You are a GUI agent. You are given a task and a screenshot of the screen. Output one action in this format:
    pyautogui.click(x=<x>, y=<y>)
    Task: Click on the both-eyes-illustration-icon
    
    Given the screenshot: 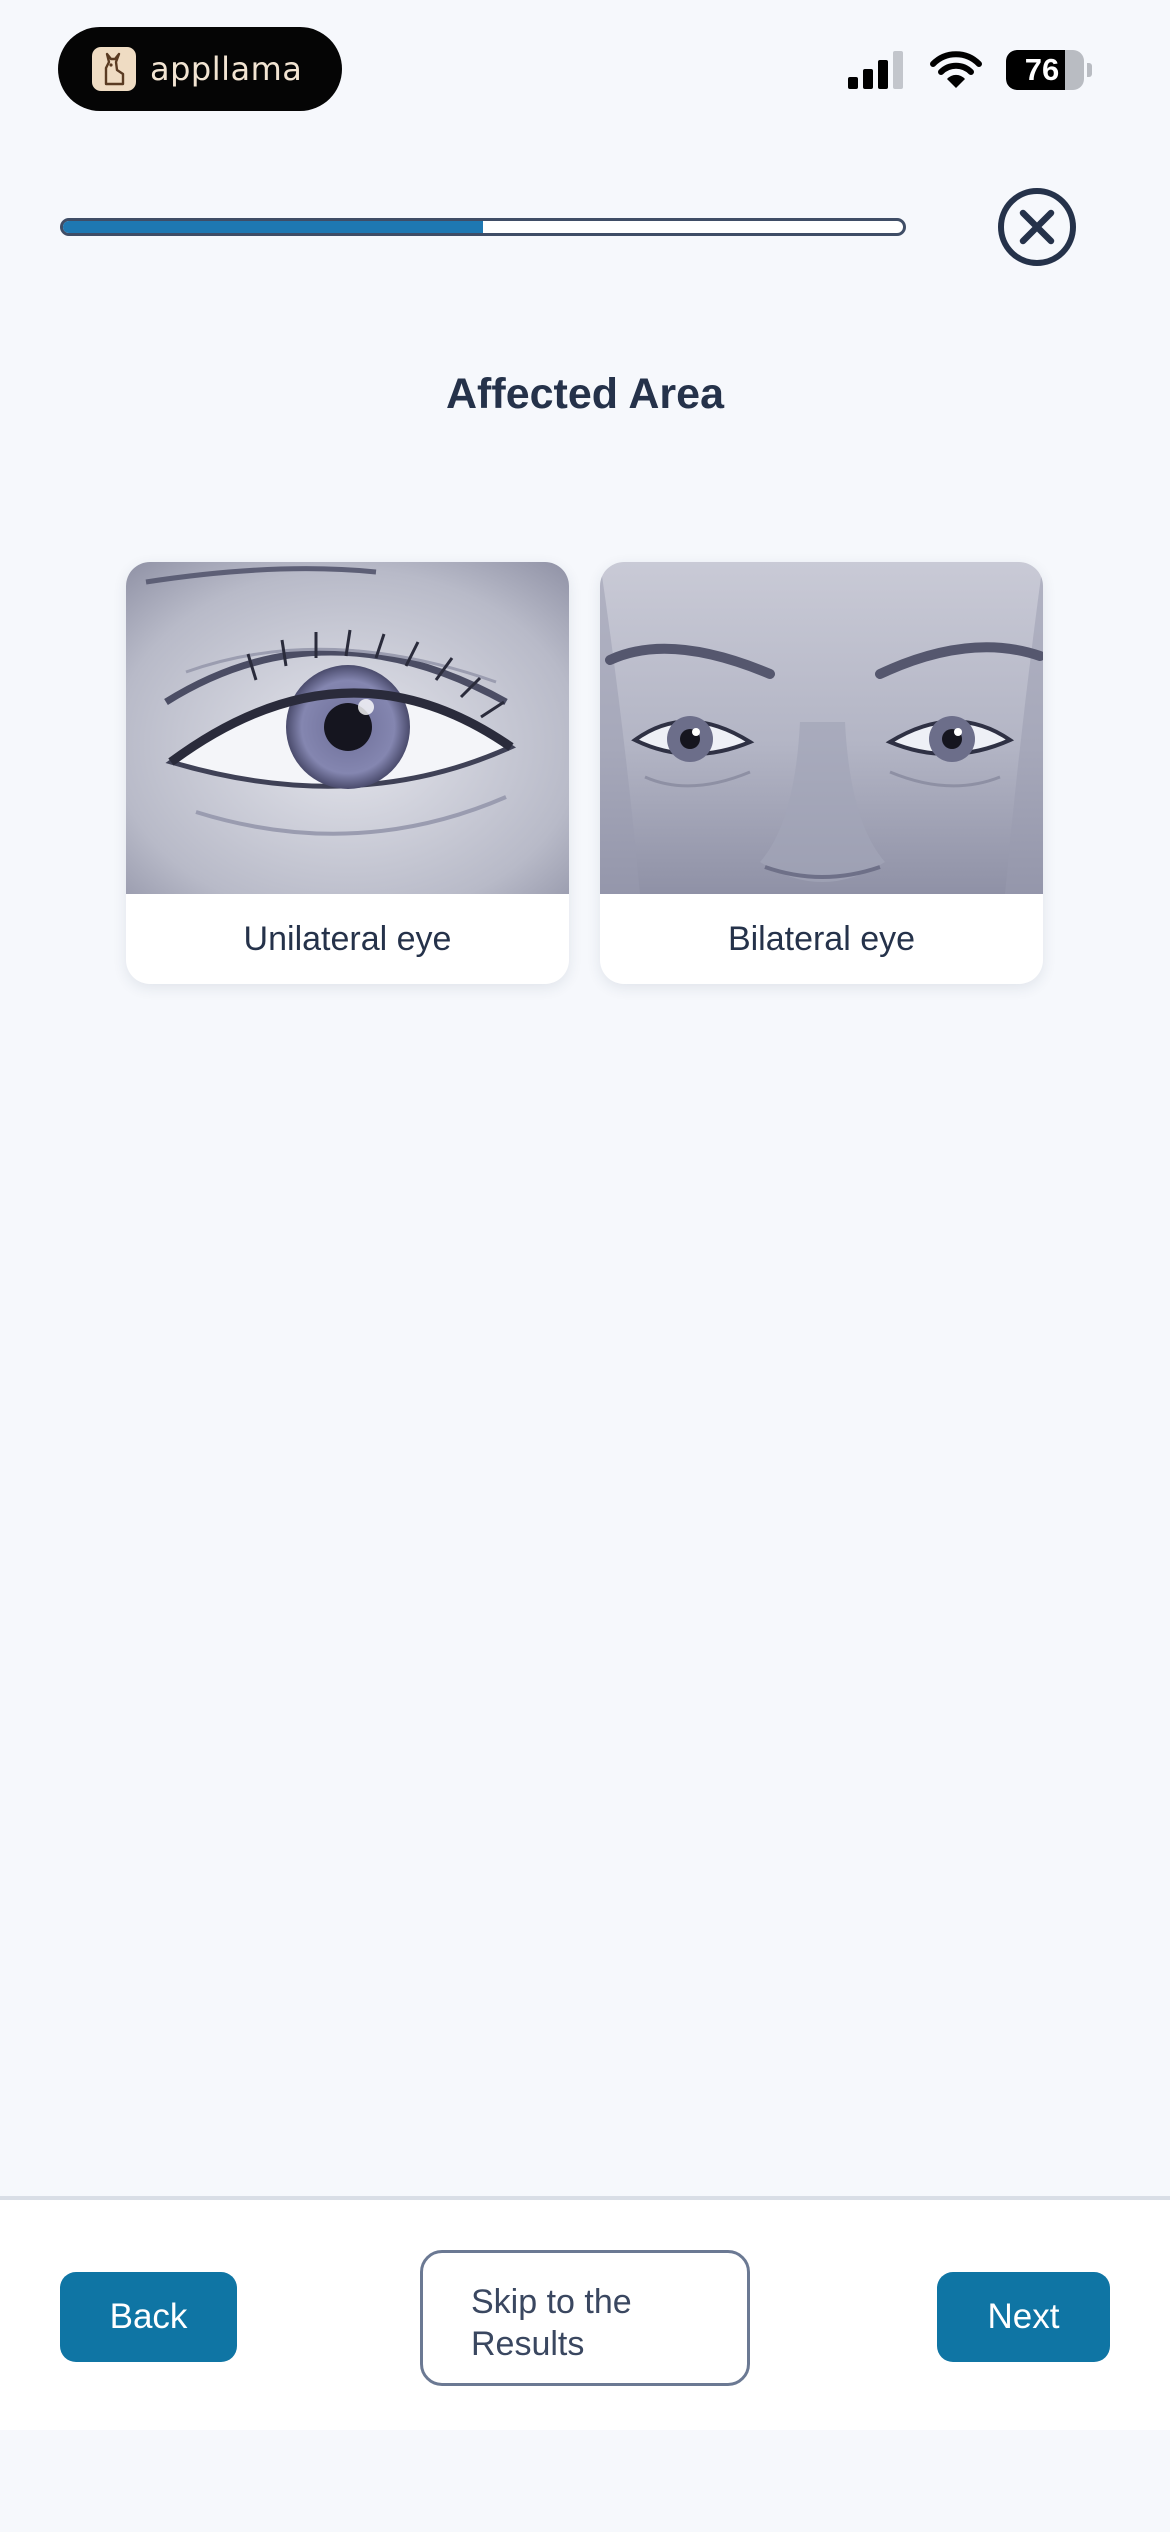 What is the action you would take?
    pyautogui.click(x=821, y=728)
    